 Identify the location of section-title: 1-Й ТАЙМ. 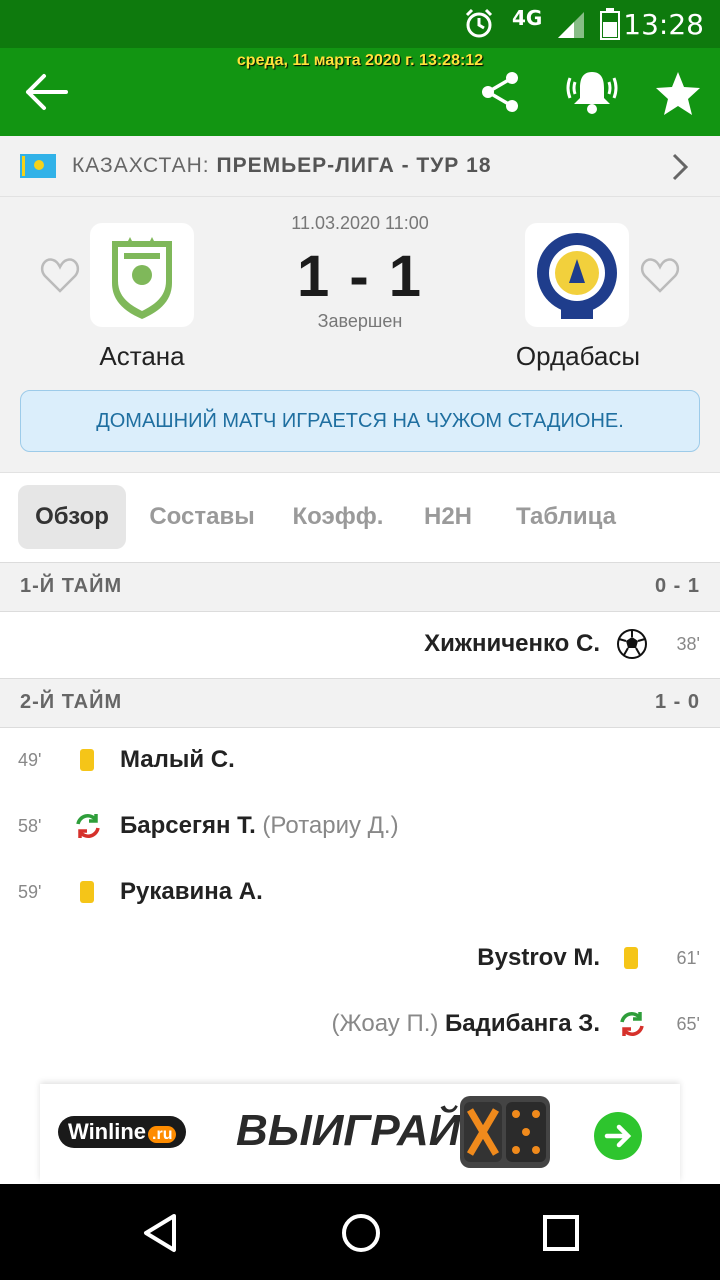
(71, 586).